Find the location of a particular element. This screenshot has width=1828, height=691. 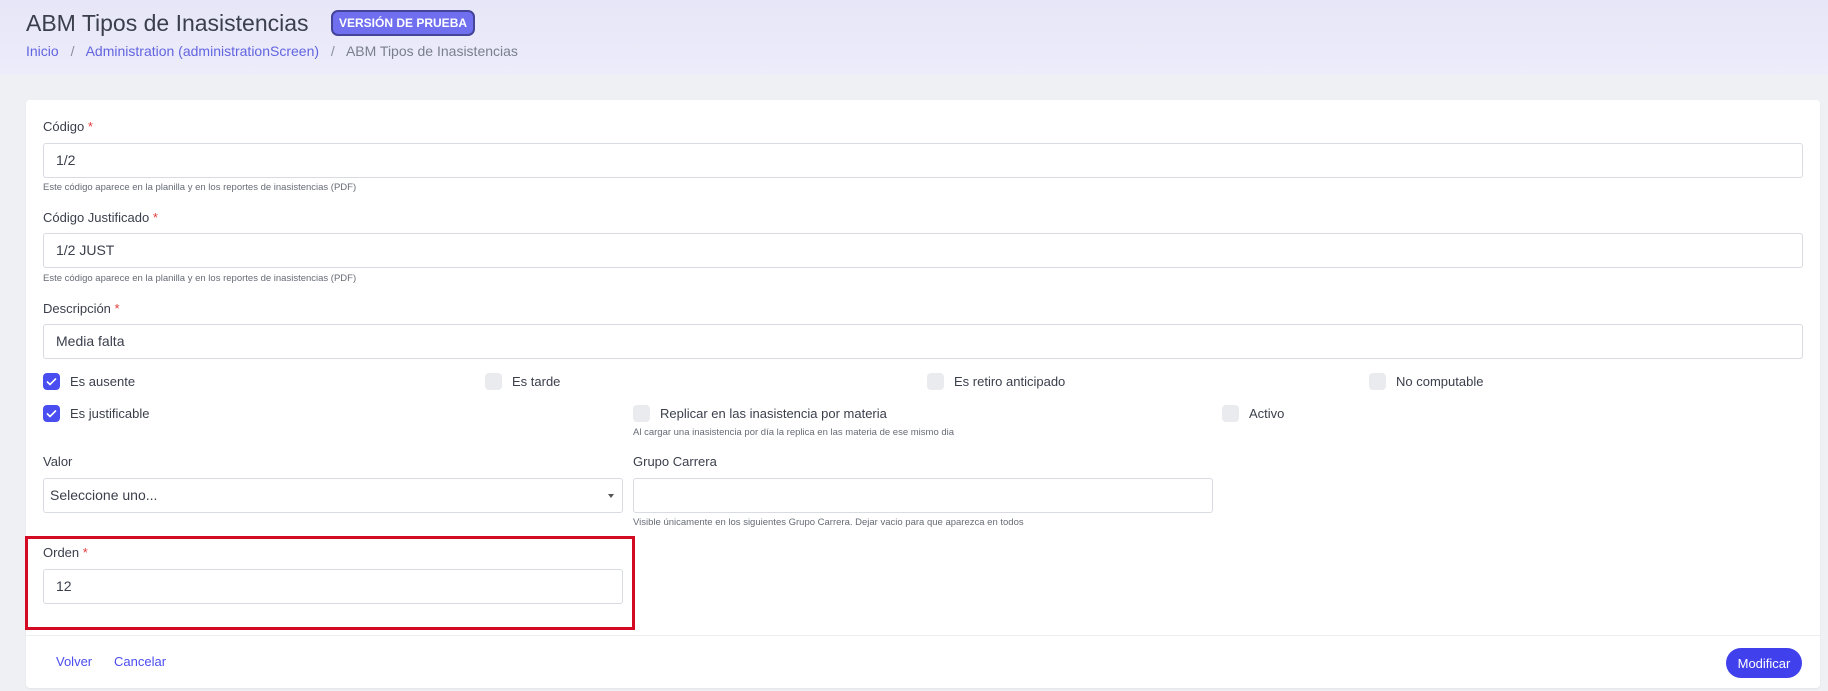

chevron-down-icon is located at coordinates (611, 496).